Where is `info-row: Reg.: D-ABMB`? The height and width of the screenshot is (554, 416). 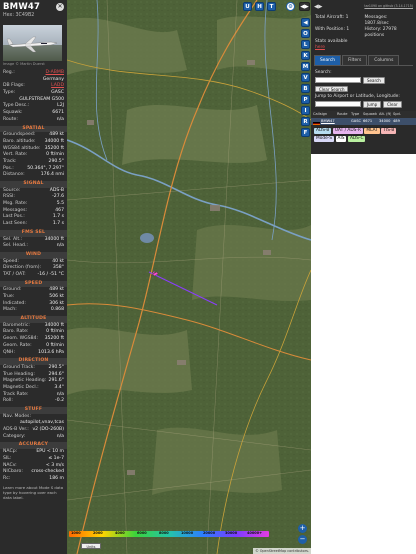 info-row: Reg.: D-ABMB is located at coordinates (33, 73).